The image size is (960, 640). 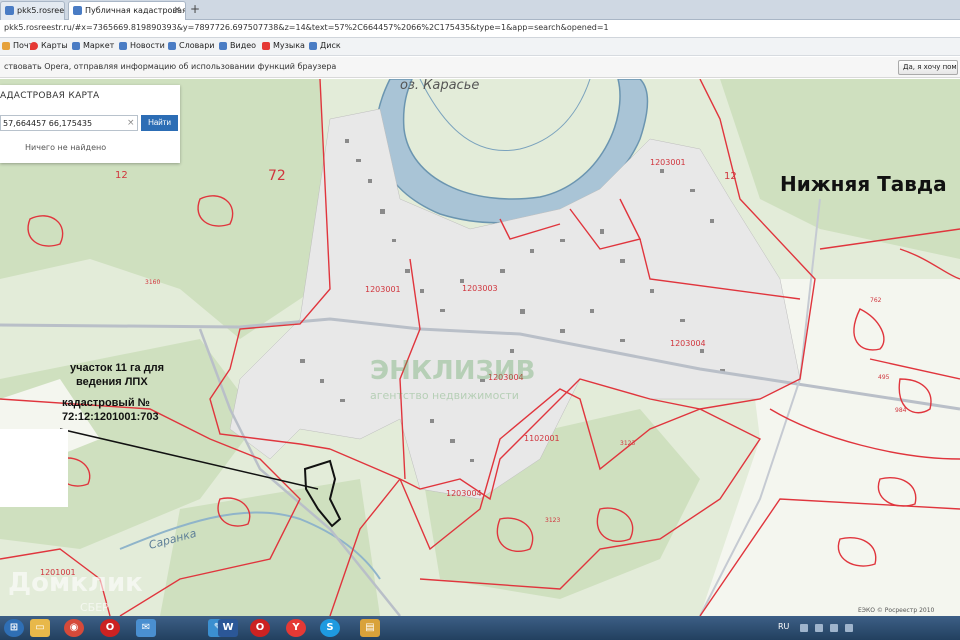 I want to click on tab-cadastral-map: Публичная кадастровая... ×, so click(x=127, y=10).